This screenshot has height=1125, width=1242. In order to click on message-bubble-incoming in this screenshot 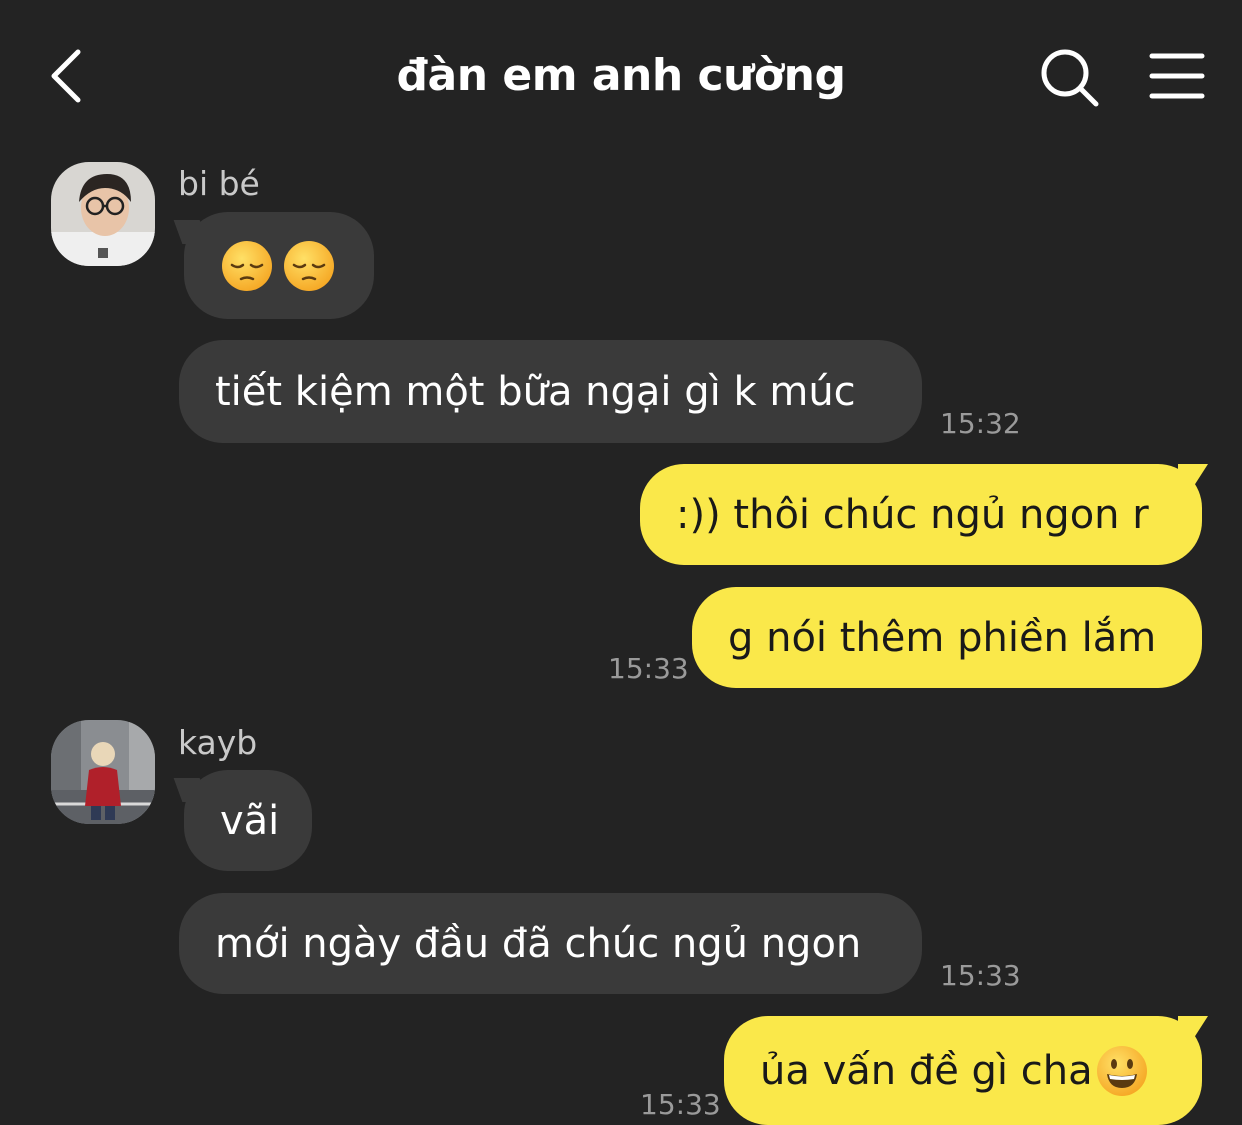, I will do `click(279, 265)`.